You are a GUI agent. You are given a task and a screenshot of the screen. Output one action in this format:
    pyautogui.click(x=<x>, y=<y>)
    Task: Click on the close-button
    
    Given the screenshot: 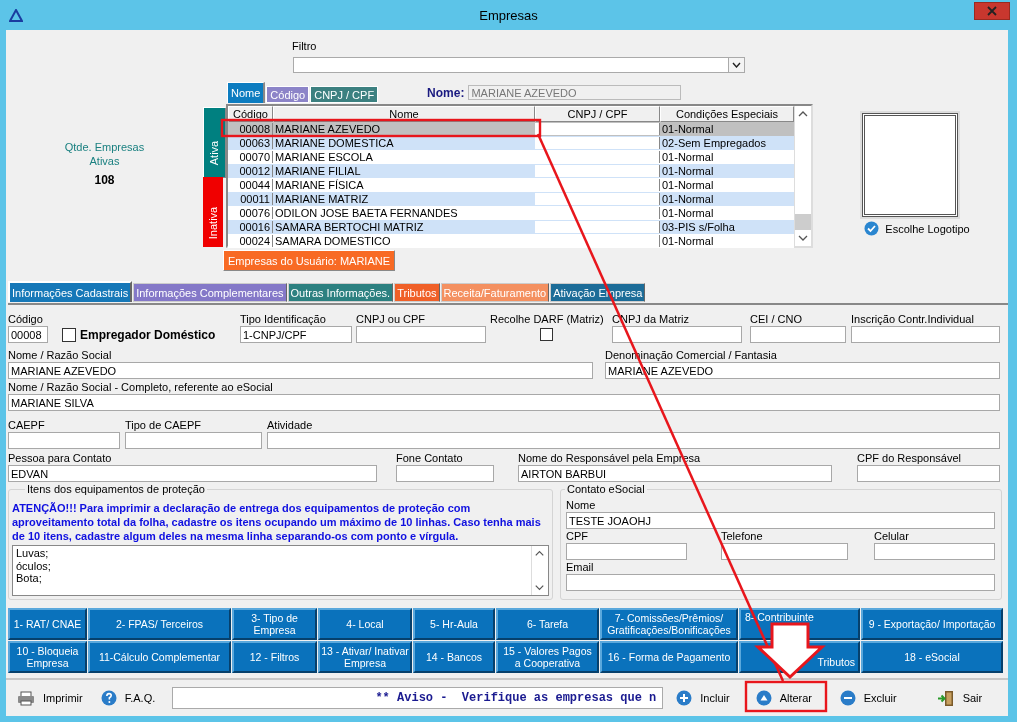 What is the action you would take?
    pyautogui.click(x=992, y=11)
    